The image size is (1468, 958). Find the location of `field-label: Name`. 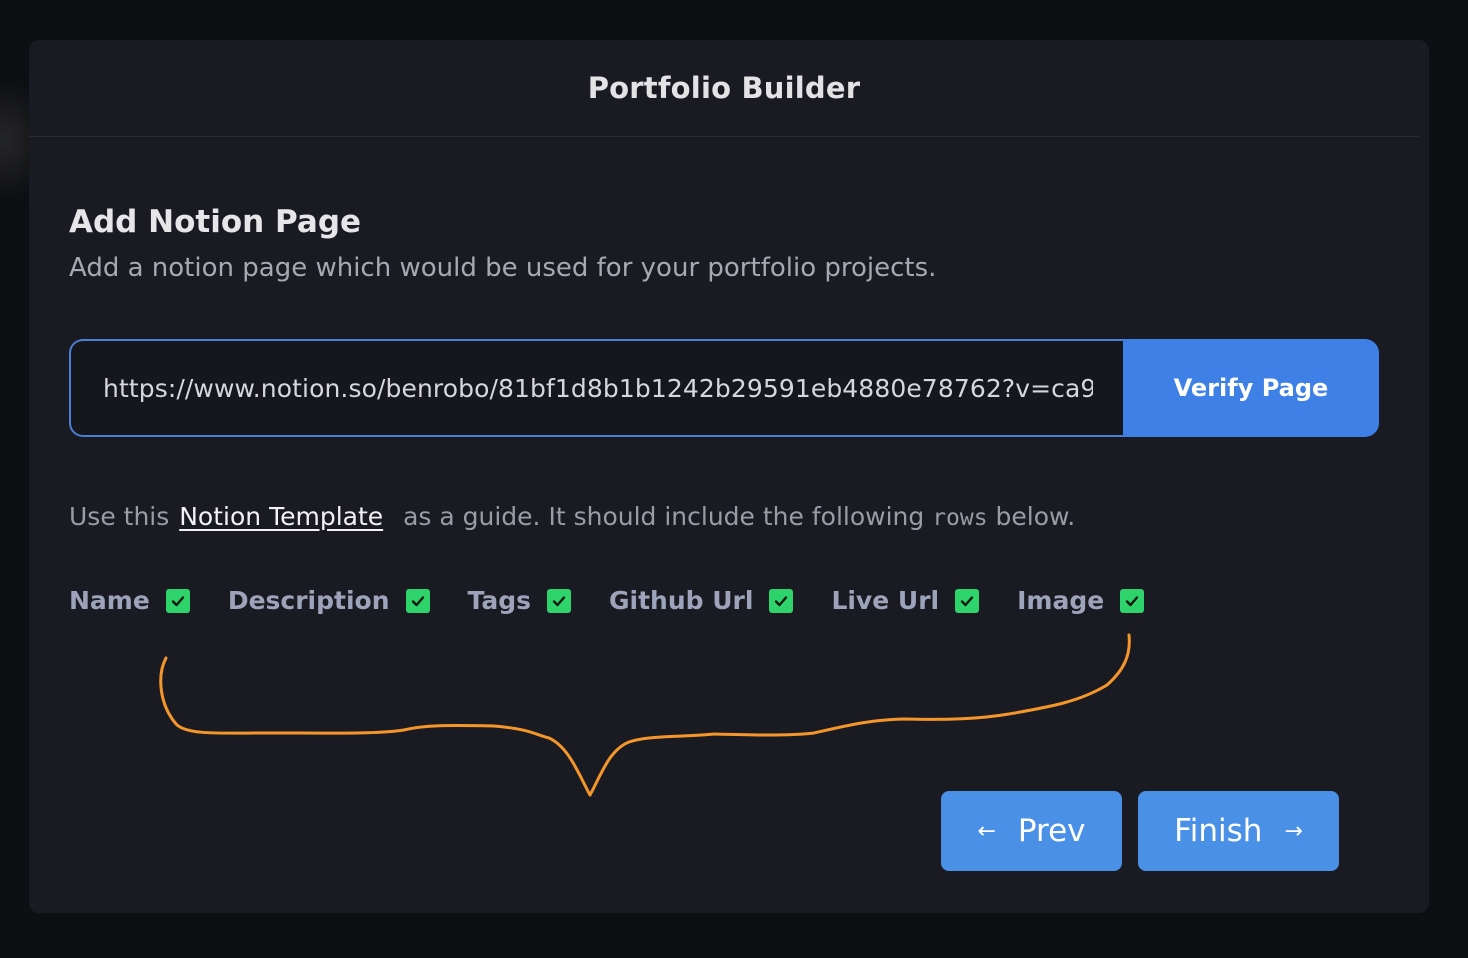

field-label: Name is located at coordinates (109, 600).